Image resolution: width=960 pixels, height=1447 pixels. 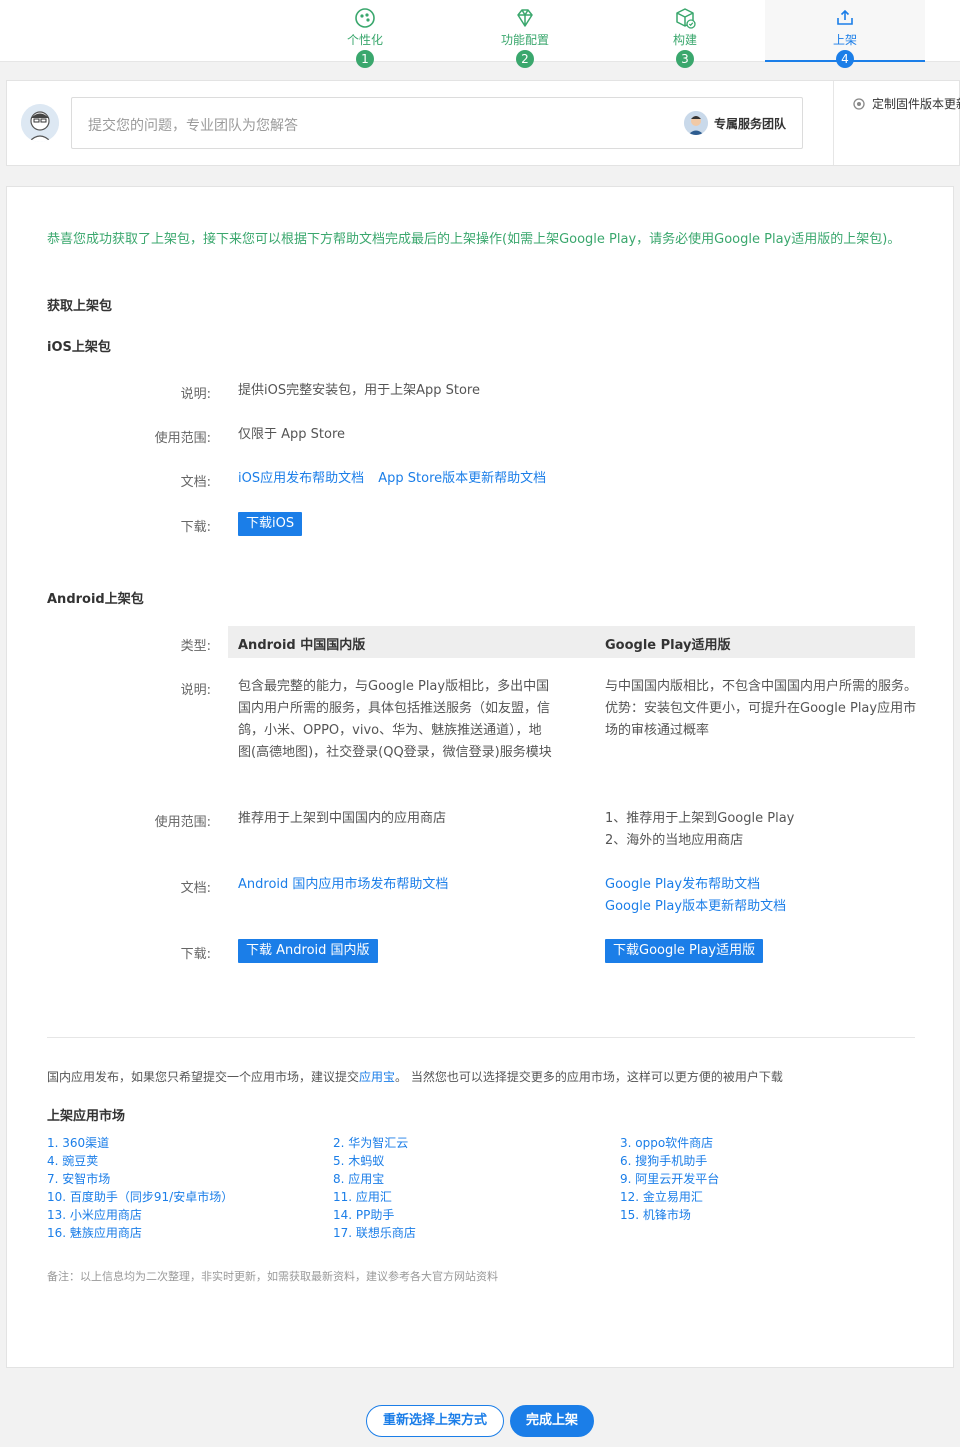 What do you see at coordinates (365, 59) in the screenshot?
I see `step-number: 1` at bounding box center [365, 59].